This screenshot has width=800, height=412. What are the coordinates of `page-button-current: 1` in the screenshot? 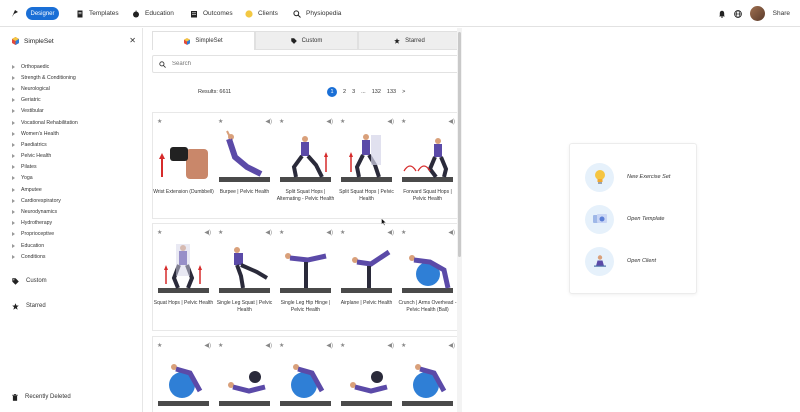 It's located at (332, 92).